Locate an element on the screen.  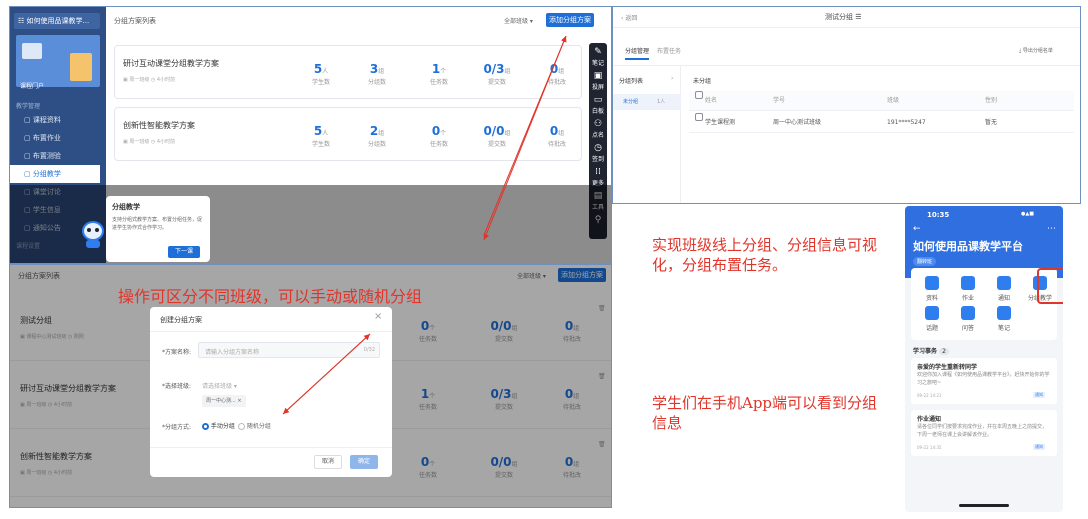
arrow-dialog-down is located at coordinates (326, 374).